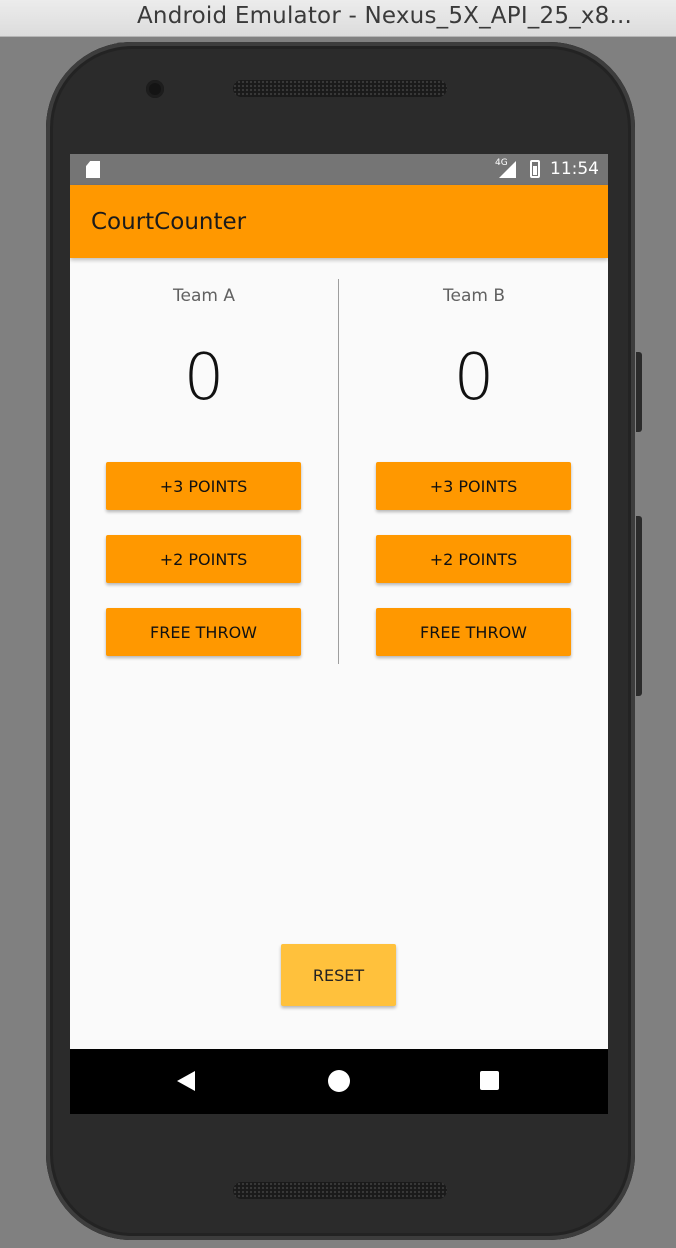 The width and height of the screenshot is (676, 1248). Describe the element at coordinates (93, 169) in the screenshot. I see `sd-card-icon` at that location.